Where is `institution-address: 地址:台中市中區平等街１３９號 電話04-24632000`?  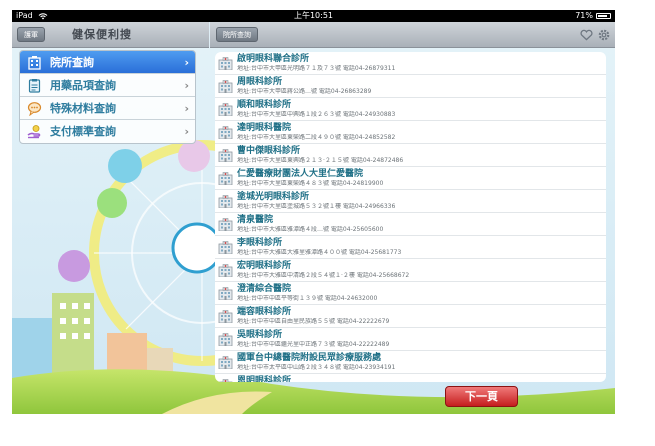 institution-address: 地址:台中市中區平等街１３９號 電話04-24632000 is located at coordinates (307, 298).